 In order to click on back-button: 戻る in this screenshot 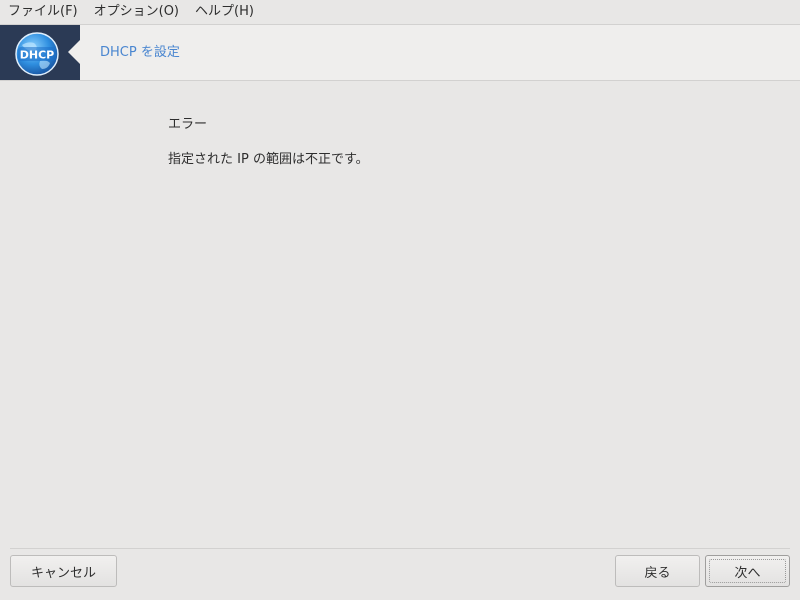, I will do `click(657, 571)`.